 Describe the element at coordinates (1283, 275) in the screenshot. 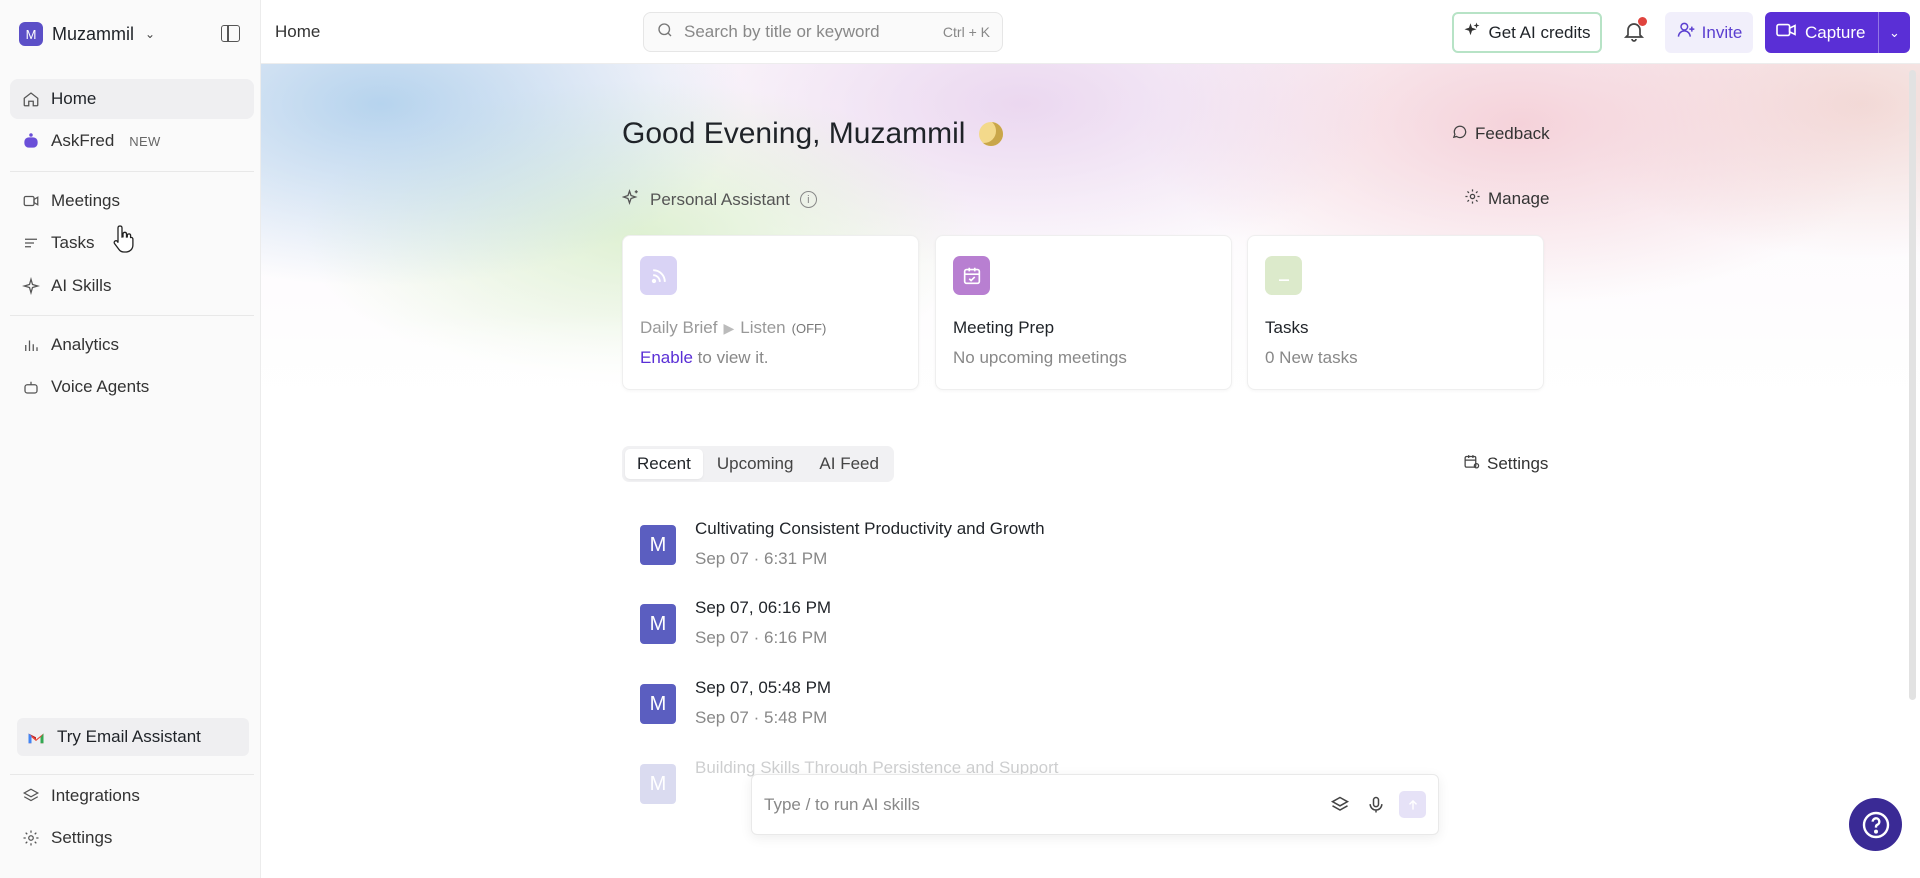

I see `tasks-card-icon` at that location.